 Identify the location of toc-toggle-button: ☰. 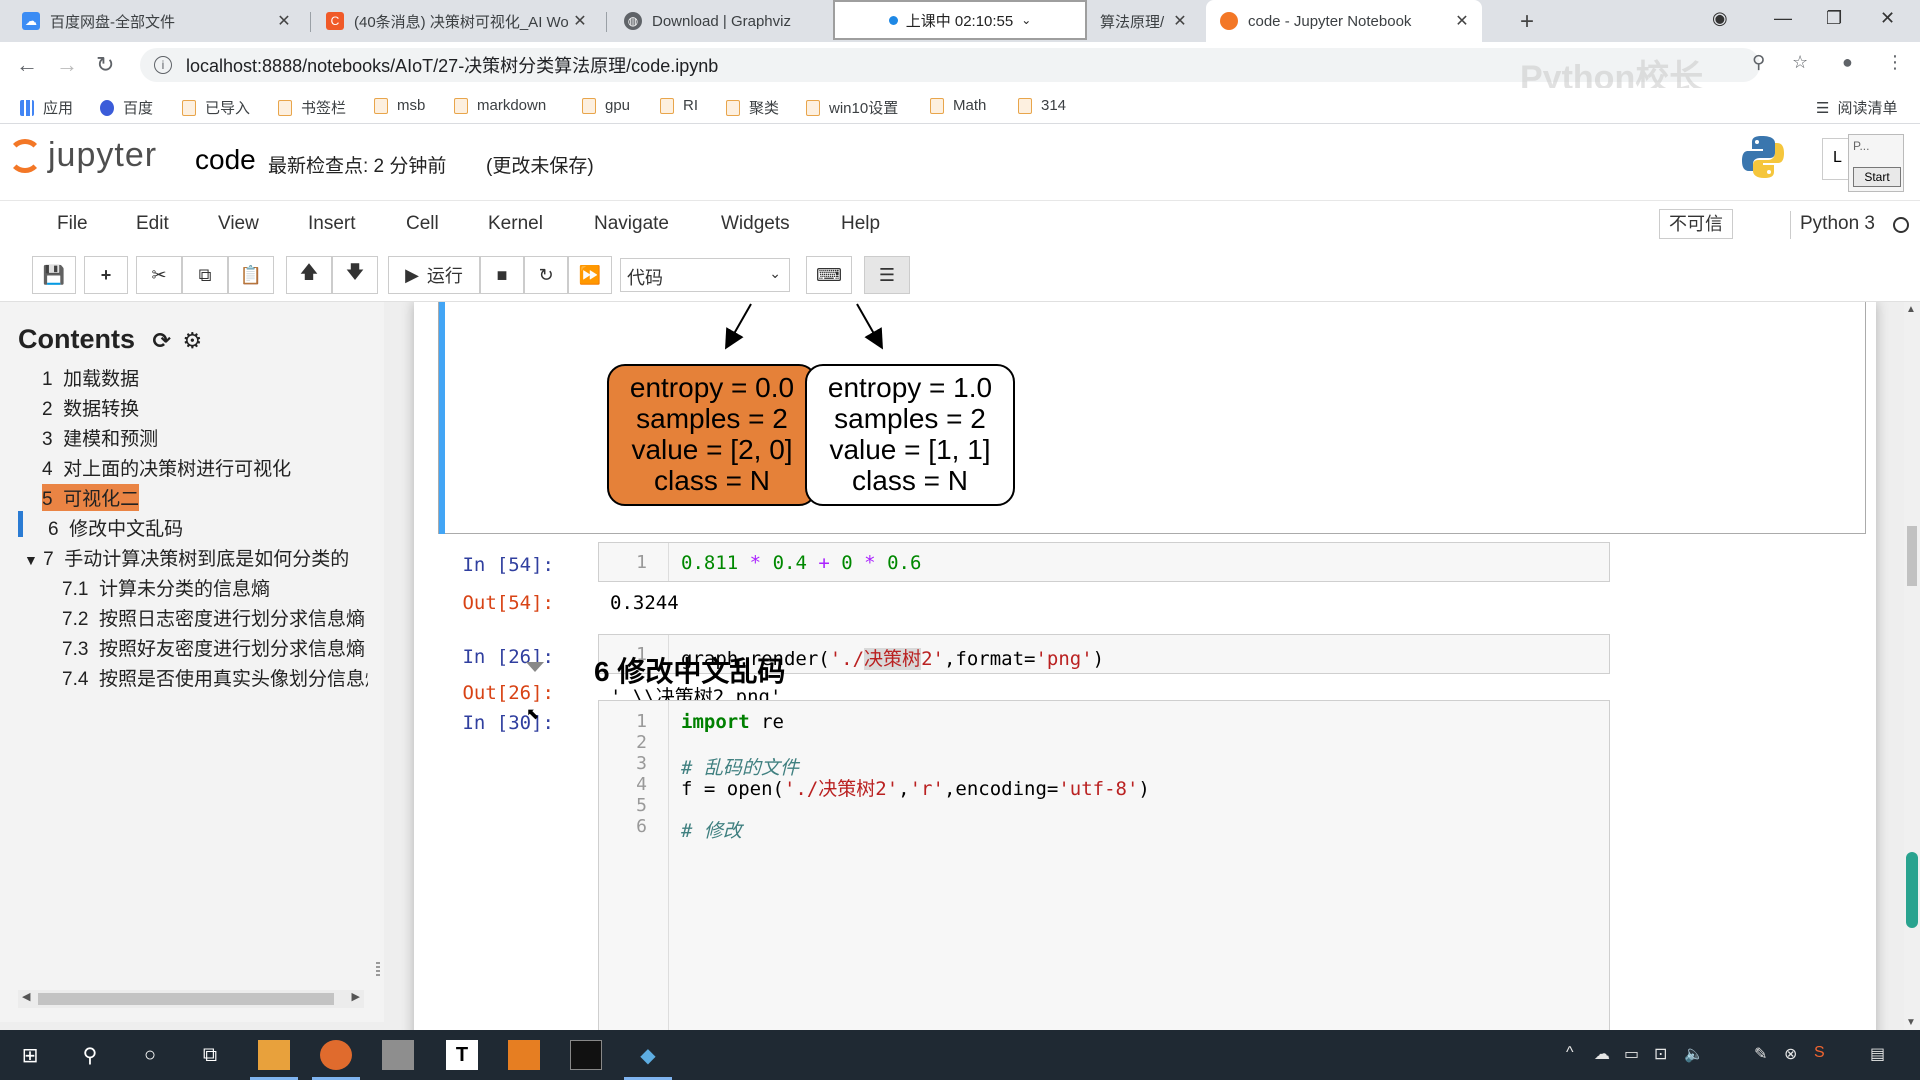
(887, 275).